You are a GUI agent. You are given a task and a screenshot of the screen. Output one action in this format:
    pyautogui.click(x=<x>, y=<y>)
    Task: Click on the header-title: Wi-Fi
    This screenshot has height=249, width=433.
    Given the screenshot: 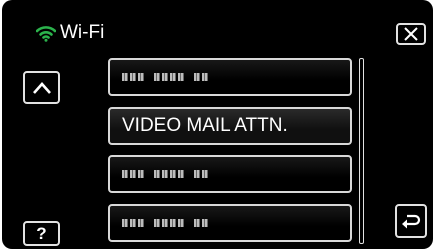 What is the action you would take?
    pyautogui.click(x=82, y=32)
    